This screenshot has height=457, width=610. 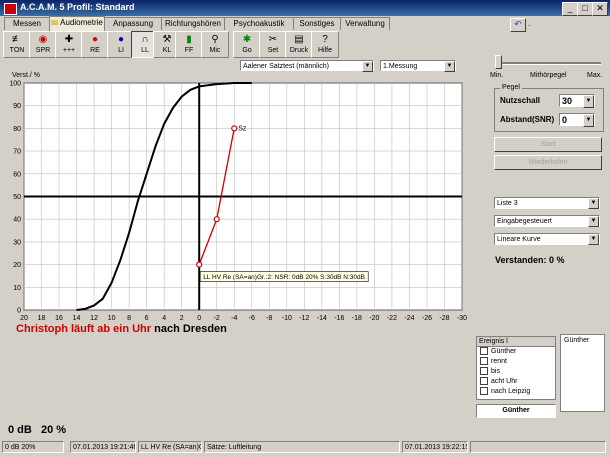 I want to click on tab-sonstiges: Sonstiges, so click(x=317, y=23).